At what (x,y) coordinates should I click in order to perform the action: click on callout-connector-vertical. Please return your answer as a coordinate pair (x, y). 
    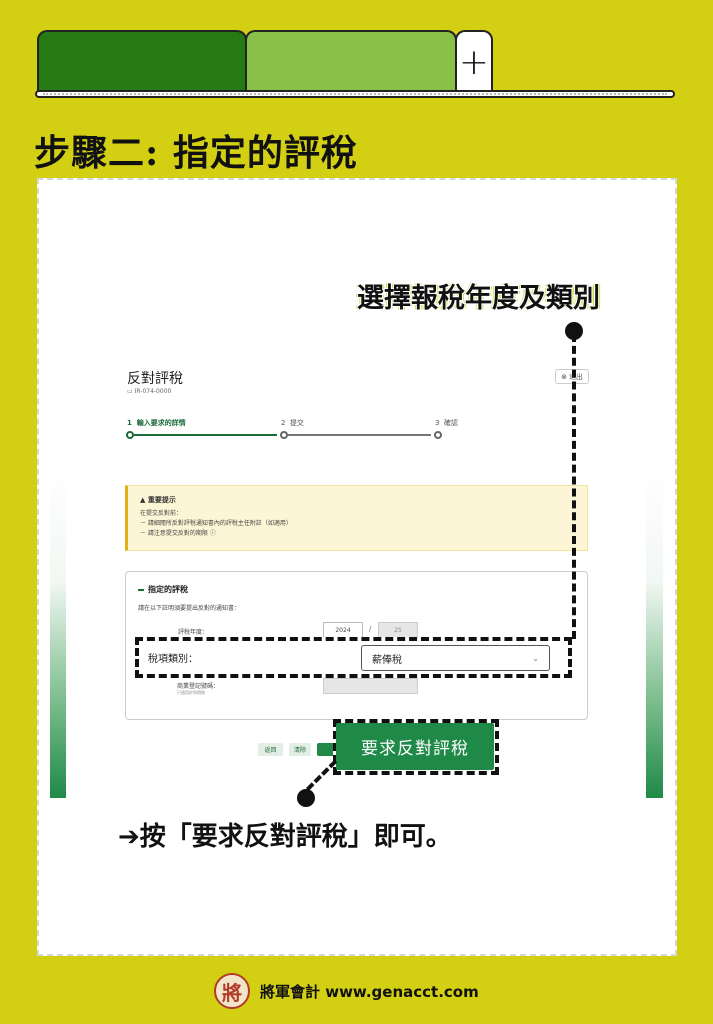
    Looking at the image, I should click on (574, 486).